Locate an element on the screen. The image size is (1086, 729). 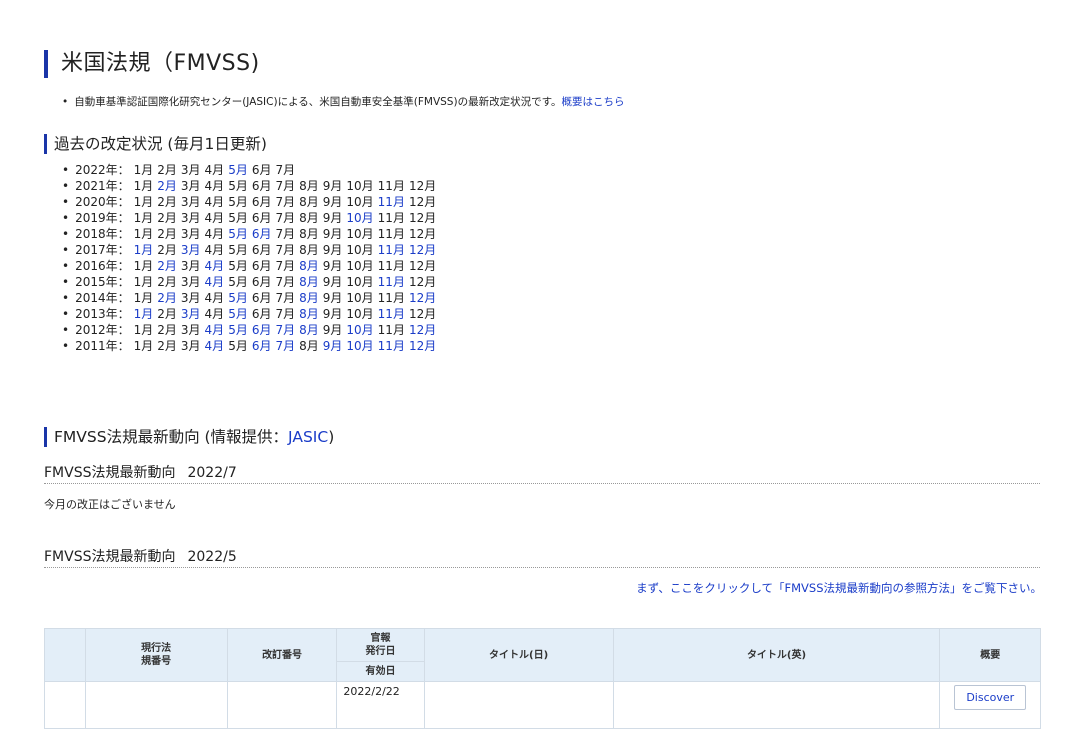
history-row: • 2015年： 1月 2月 3月 4月 5月 6月 7月 8月 9月 10月 11月 12月 is located at coordinates (251, 282).